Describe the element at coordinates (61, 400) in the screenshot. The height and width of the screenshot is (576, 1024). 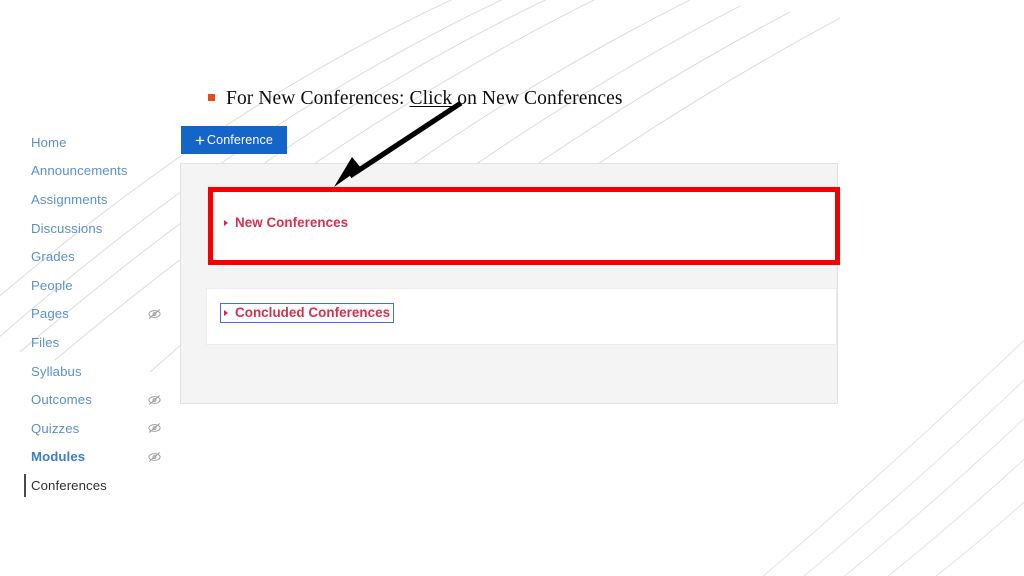
I see `sidebar-item-label: Outcomes` at that location.